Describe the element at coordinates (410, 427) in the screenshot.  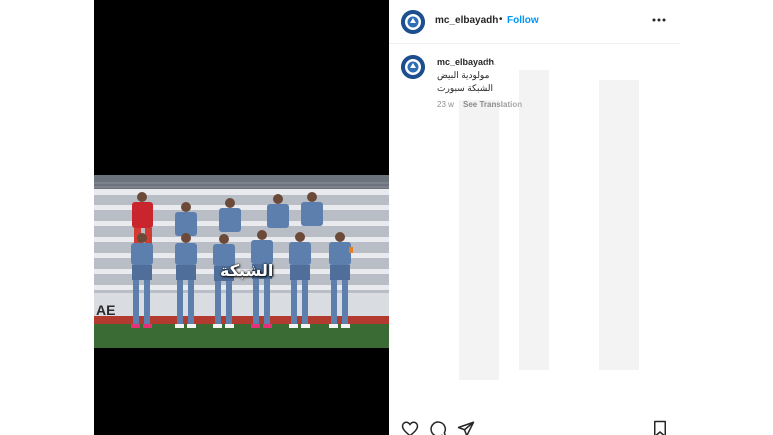
I see `heart-icon` at that location.